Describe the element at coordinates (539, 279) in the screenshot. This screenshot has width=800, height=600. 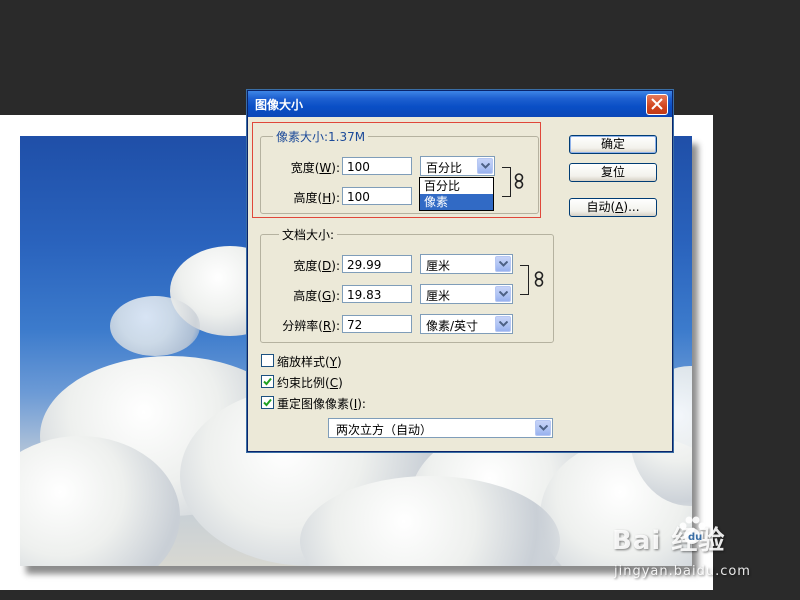
I see `chain-link-icon` at that location.